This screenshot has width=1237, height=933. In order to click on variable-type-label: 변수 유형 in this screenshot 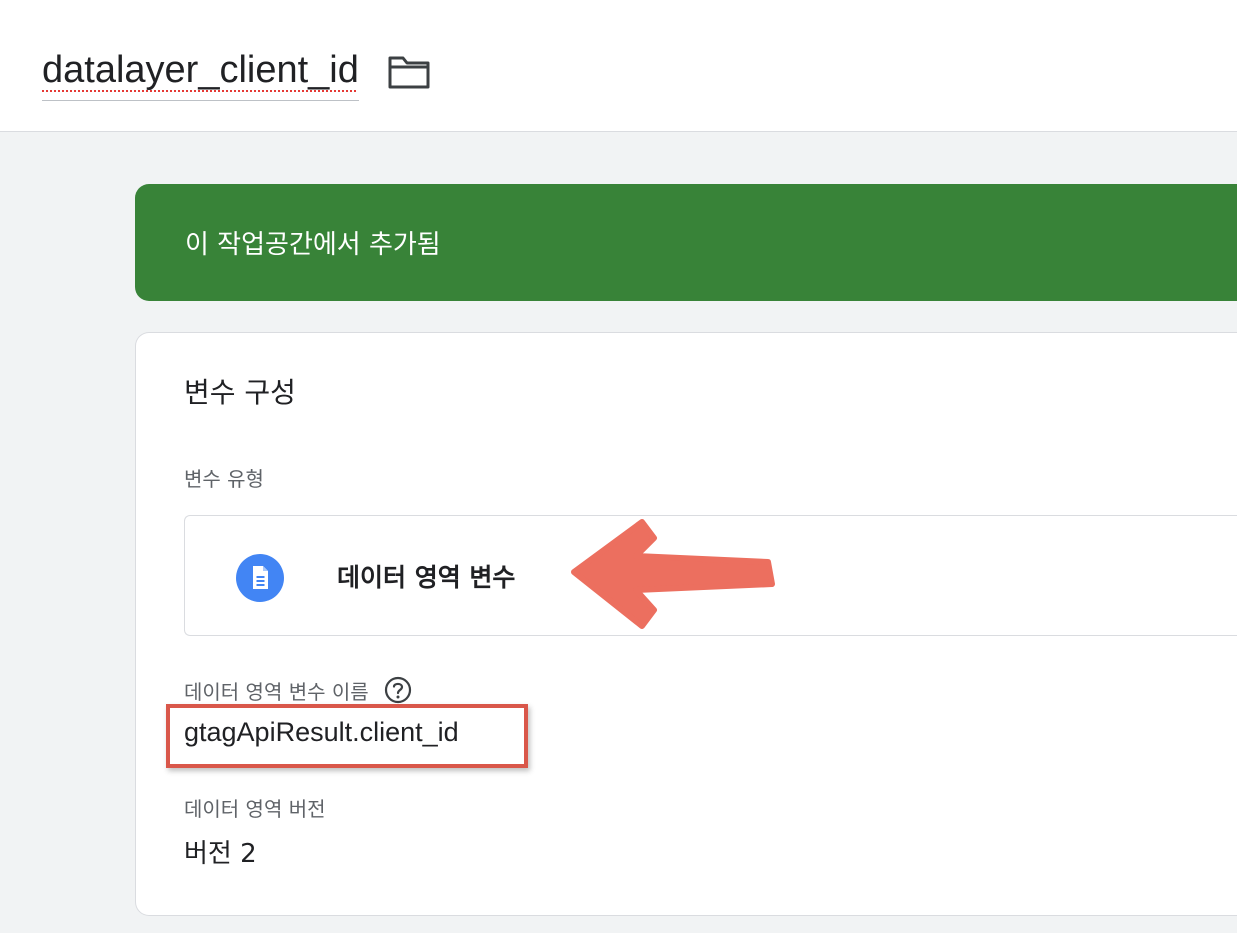, I will do `click(224, 479)`.